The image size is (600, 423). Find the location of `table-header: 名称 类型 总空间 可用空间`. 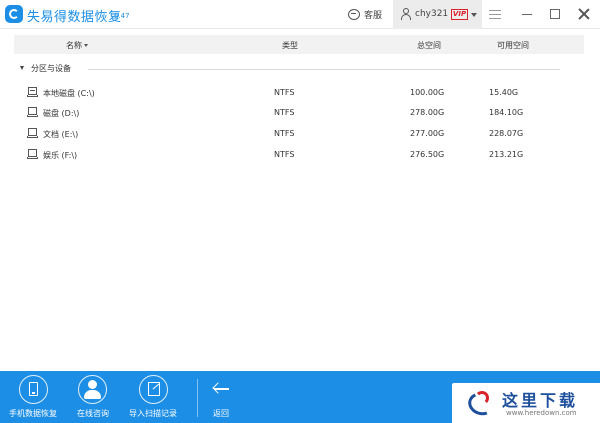

table-header: 名称 类型 总空间 可用空间 is located at coordinates (299, 44).